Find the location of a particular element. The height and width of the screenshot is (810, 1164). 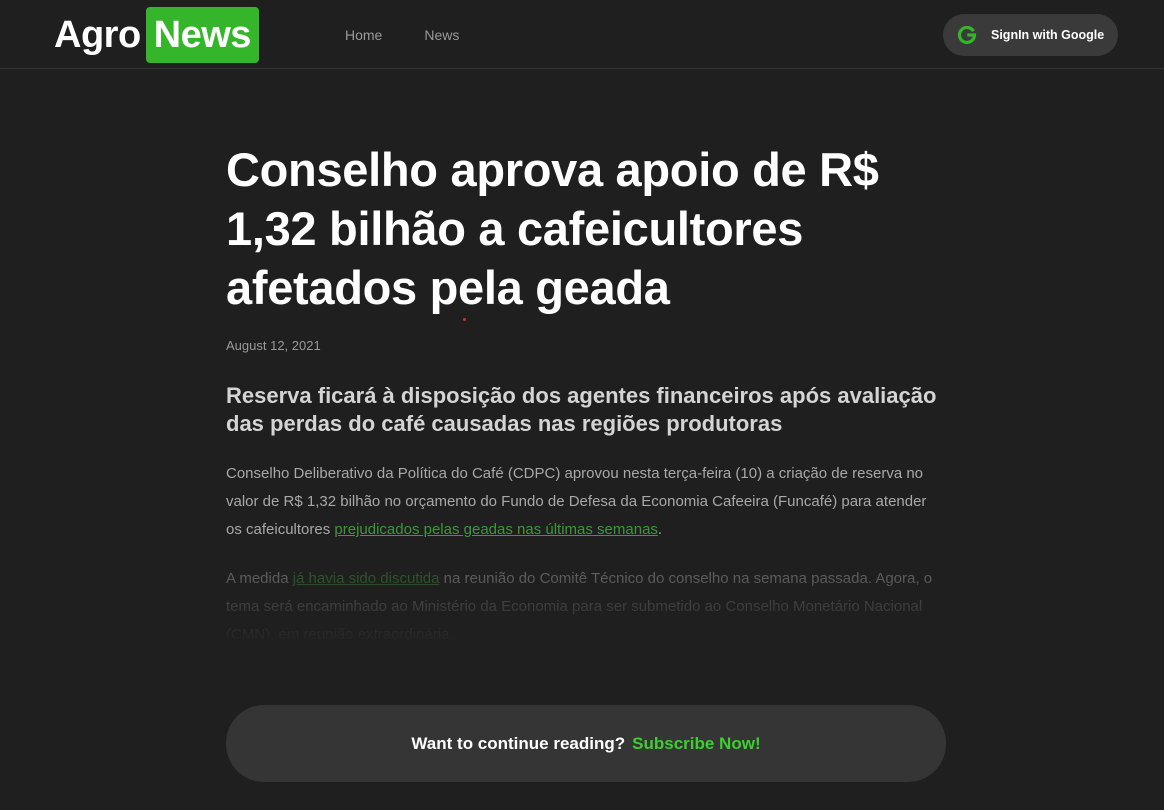

signin-google-button: SignIn with Google is located at coordinates (1030, 35).